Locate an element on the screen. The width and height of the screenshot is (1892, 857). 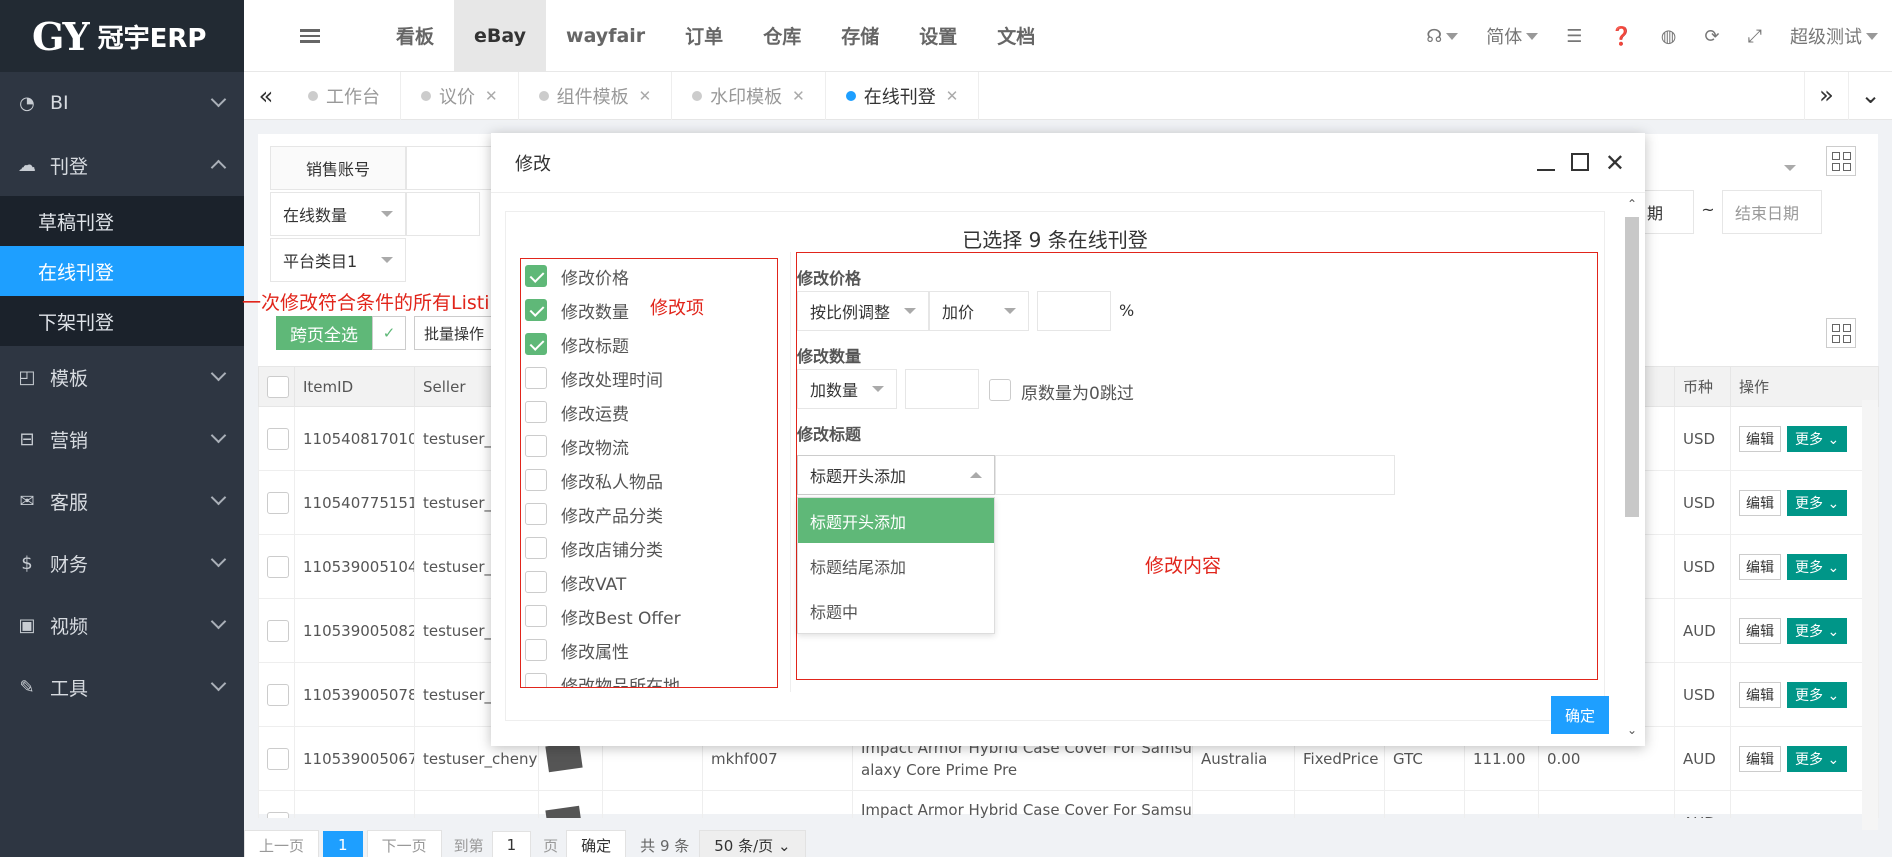
content-annotation: 修改内容 is located at coordinates (1183, 566).